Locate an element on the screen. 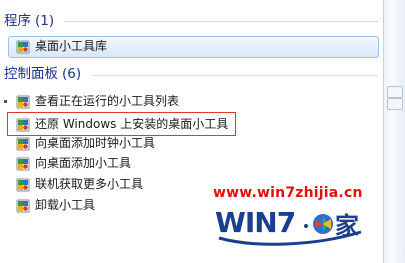 The height and width of the screenshot is (263, 405). bullet-dot is located at coordinates (5, 101).